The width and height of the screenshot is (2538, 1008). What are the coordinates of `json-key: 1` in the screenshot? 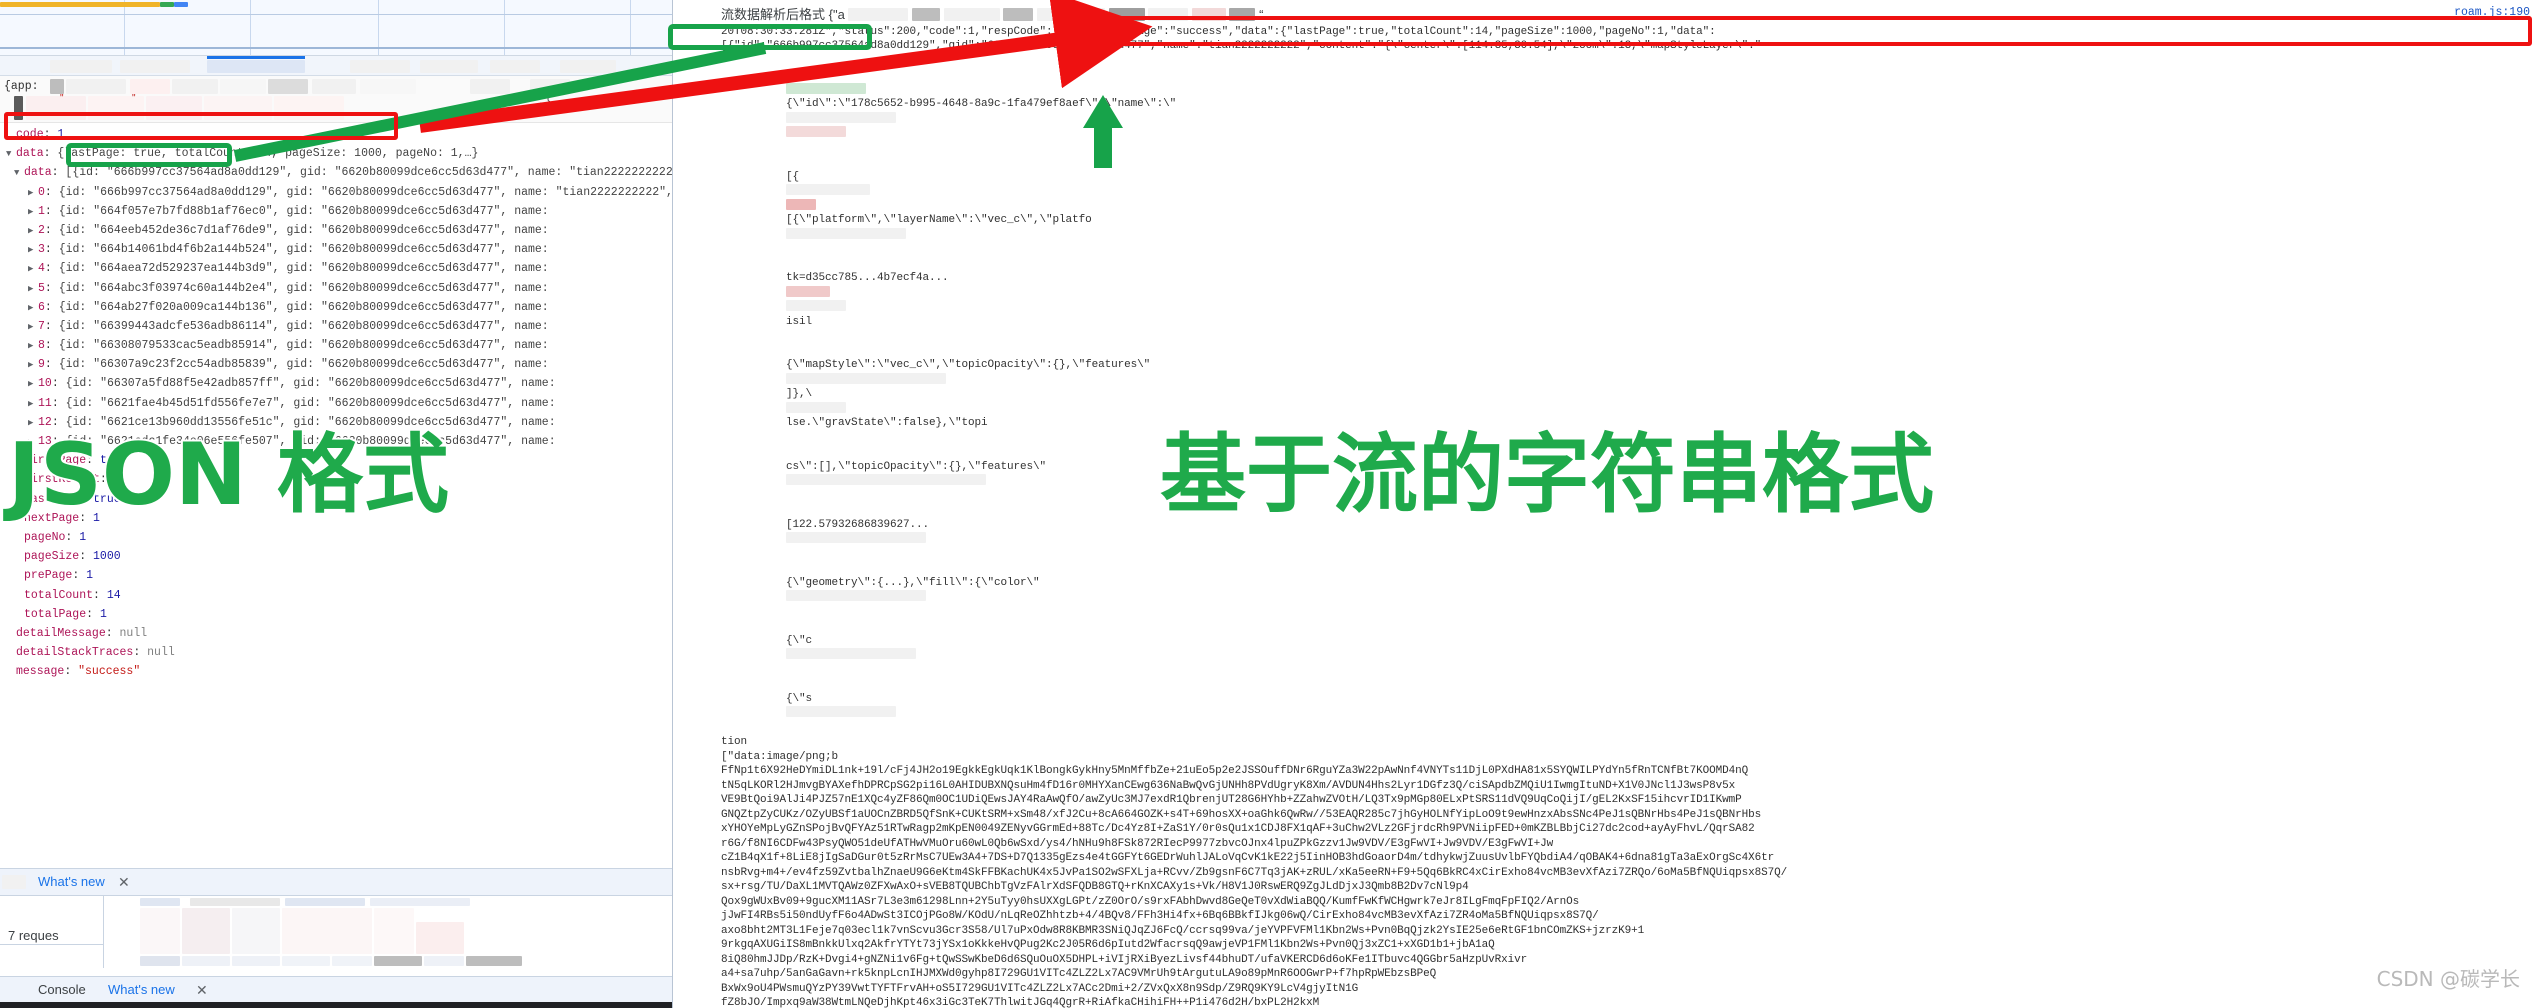 It's located at (41, 211).